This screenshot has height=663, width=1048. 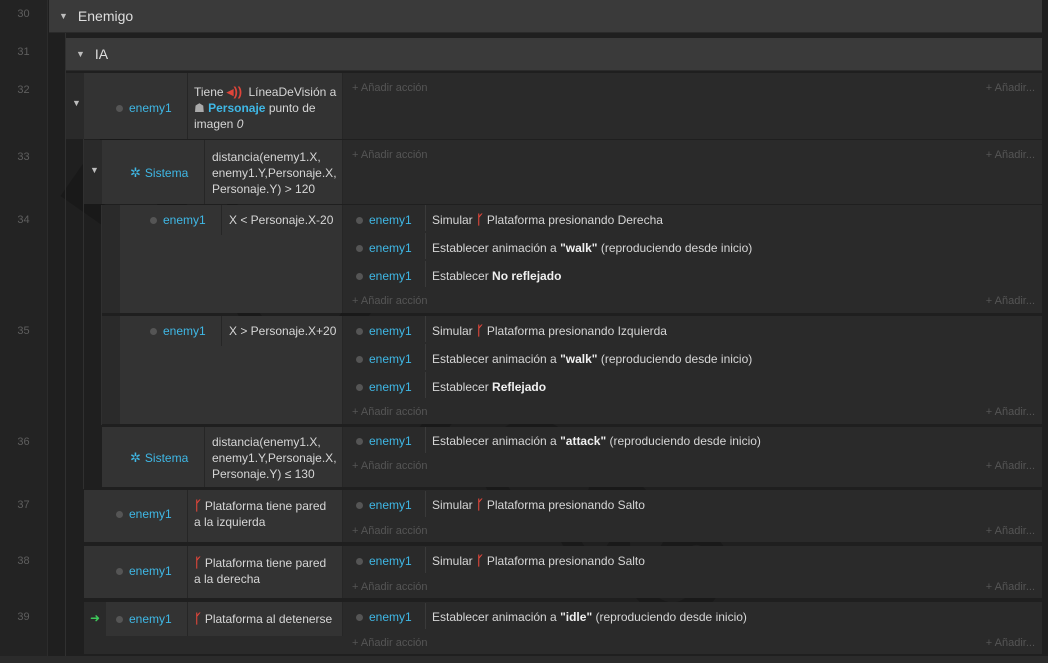 I want to click on group-title: Enemigo, so click(x=105, y=16).